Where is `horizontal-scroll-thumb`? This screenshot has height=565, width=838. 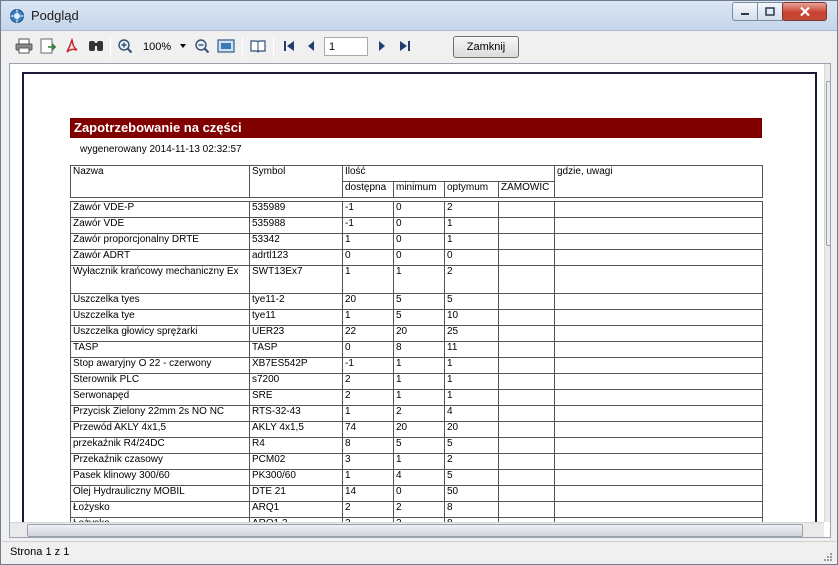 horizontal-scroll-thumb is located at coordinates (415, 530).